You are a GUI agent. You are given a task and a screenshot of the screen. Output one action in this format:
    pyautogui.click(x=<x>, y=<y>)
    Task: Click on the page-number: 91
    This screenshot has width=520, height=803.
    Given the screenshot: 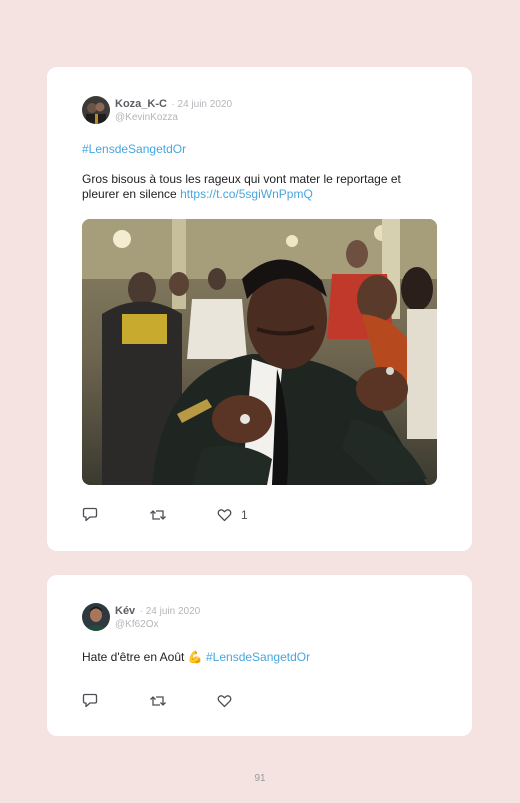 What is the action you would take?
    pyautogui.click(x=260, y=778)
    